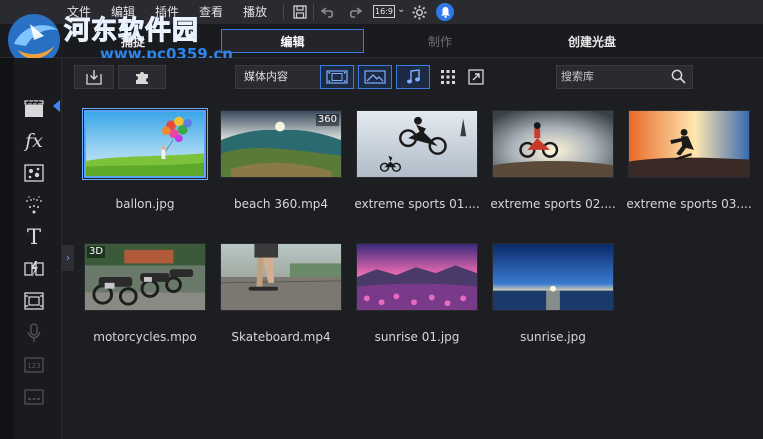  I want to click on aspect-ratio-selector: 16:9, so click(384, 11).